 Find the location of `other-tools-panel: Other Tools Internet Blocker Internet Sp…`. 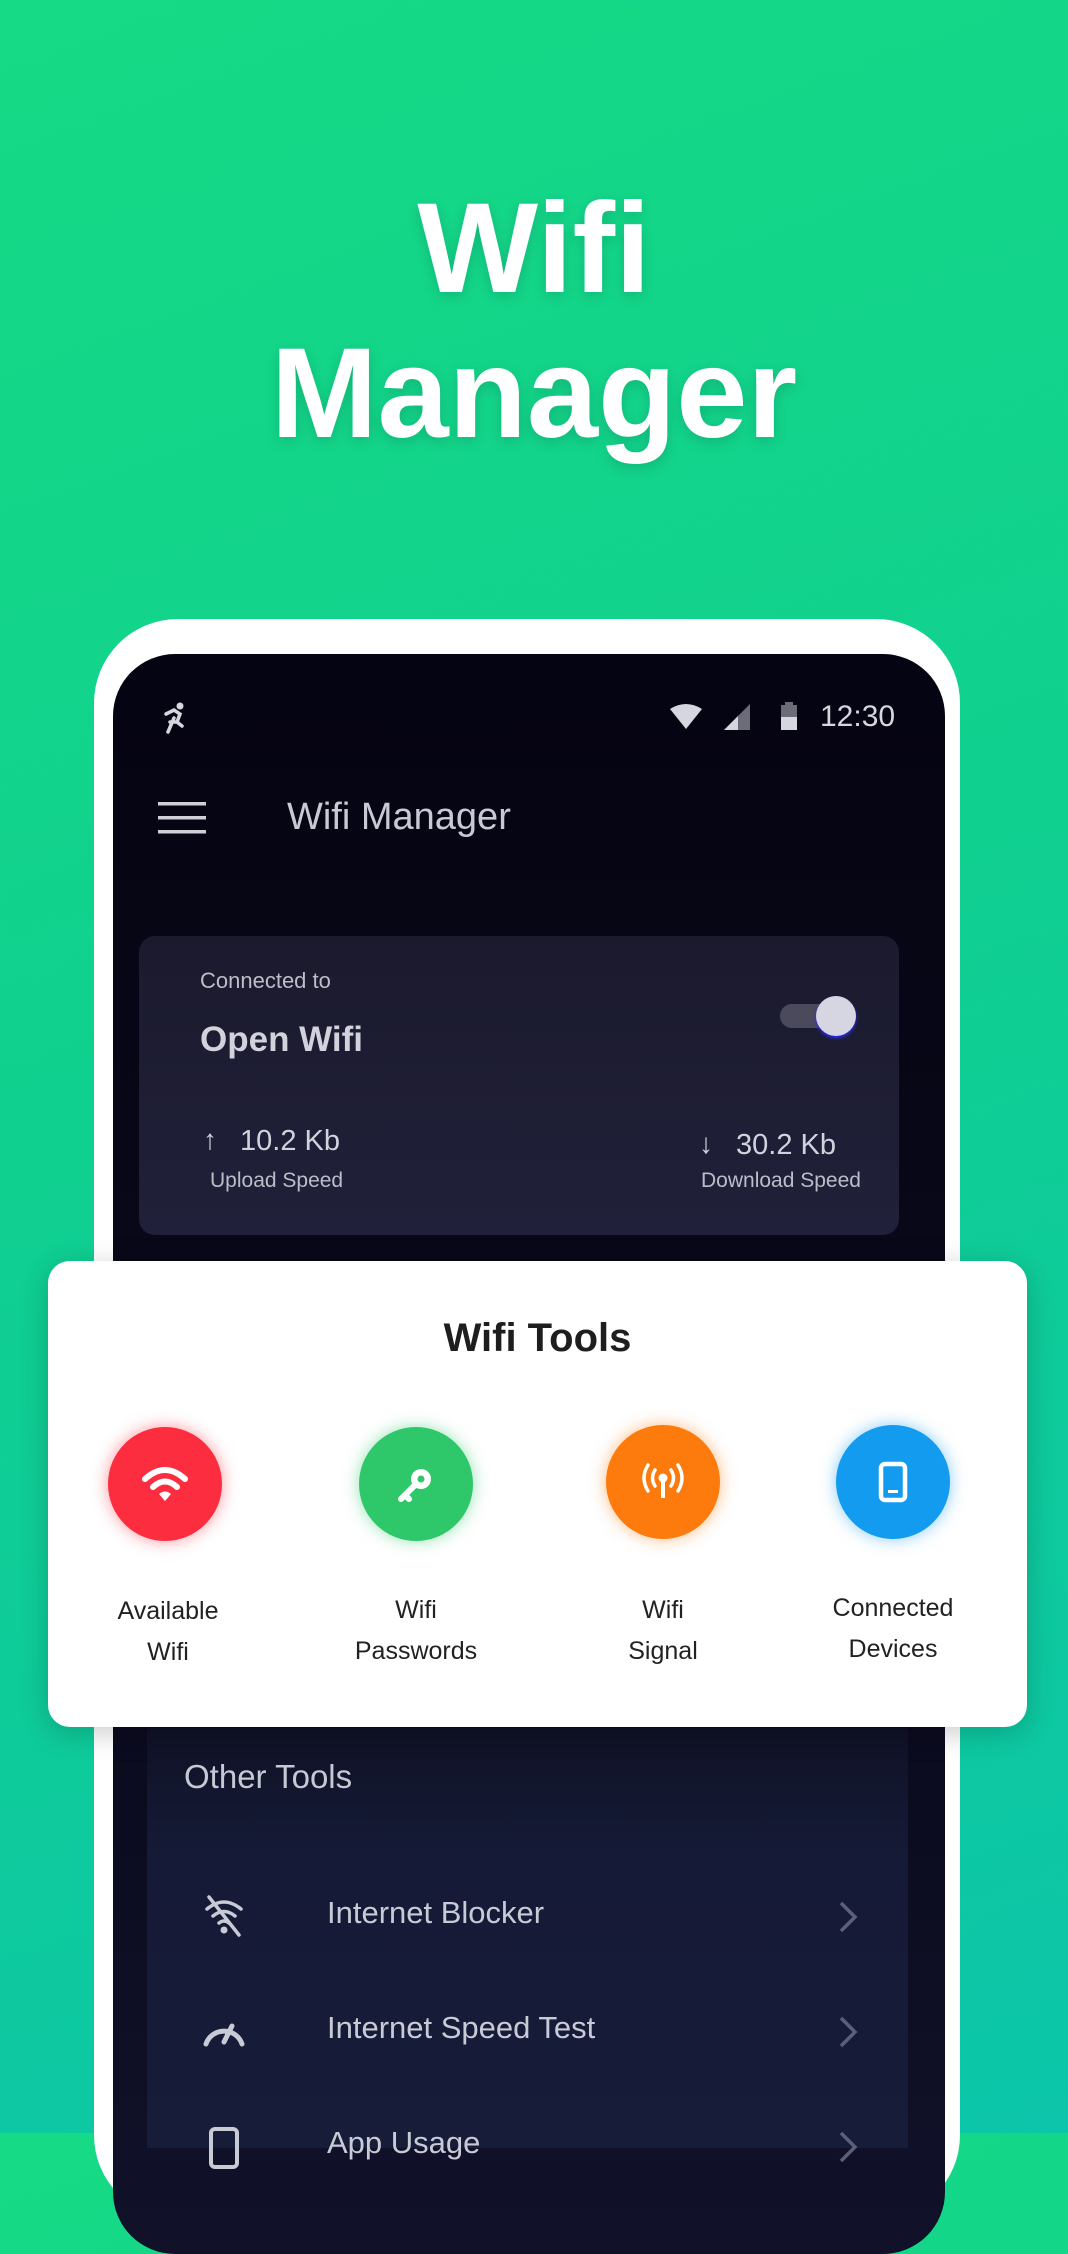

other-tools-panel: Other Tools Internet Blocker Internet Sp… is located at coordinates (527, 1948).